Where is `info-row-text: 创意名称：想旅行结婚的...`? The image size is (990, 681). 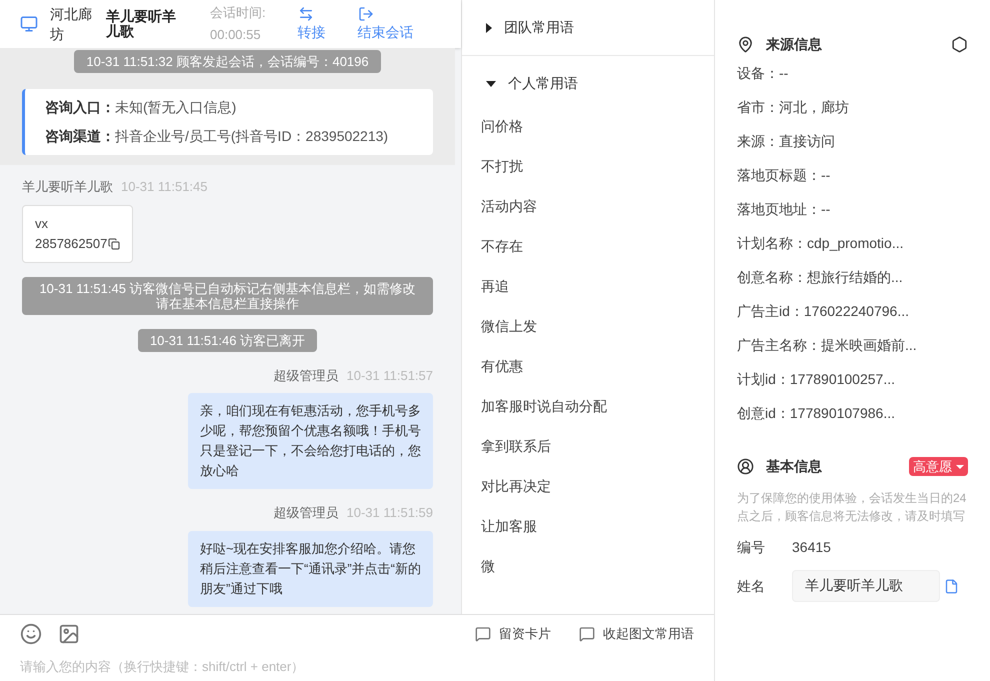 info-row-text: 创意名称：想旅行结婚的... is located at coordinates (820, 277).